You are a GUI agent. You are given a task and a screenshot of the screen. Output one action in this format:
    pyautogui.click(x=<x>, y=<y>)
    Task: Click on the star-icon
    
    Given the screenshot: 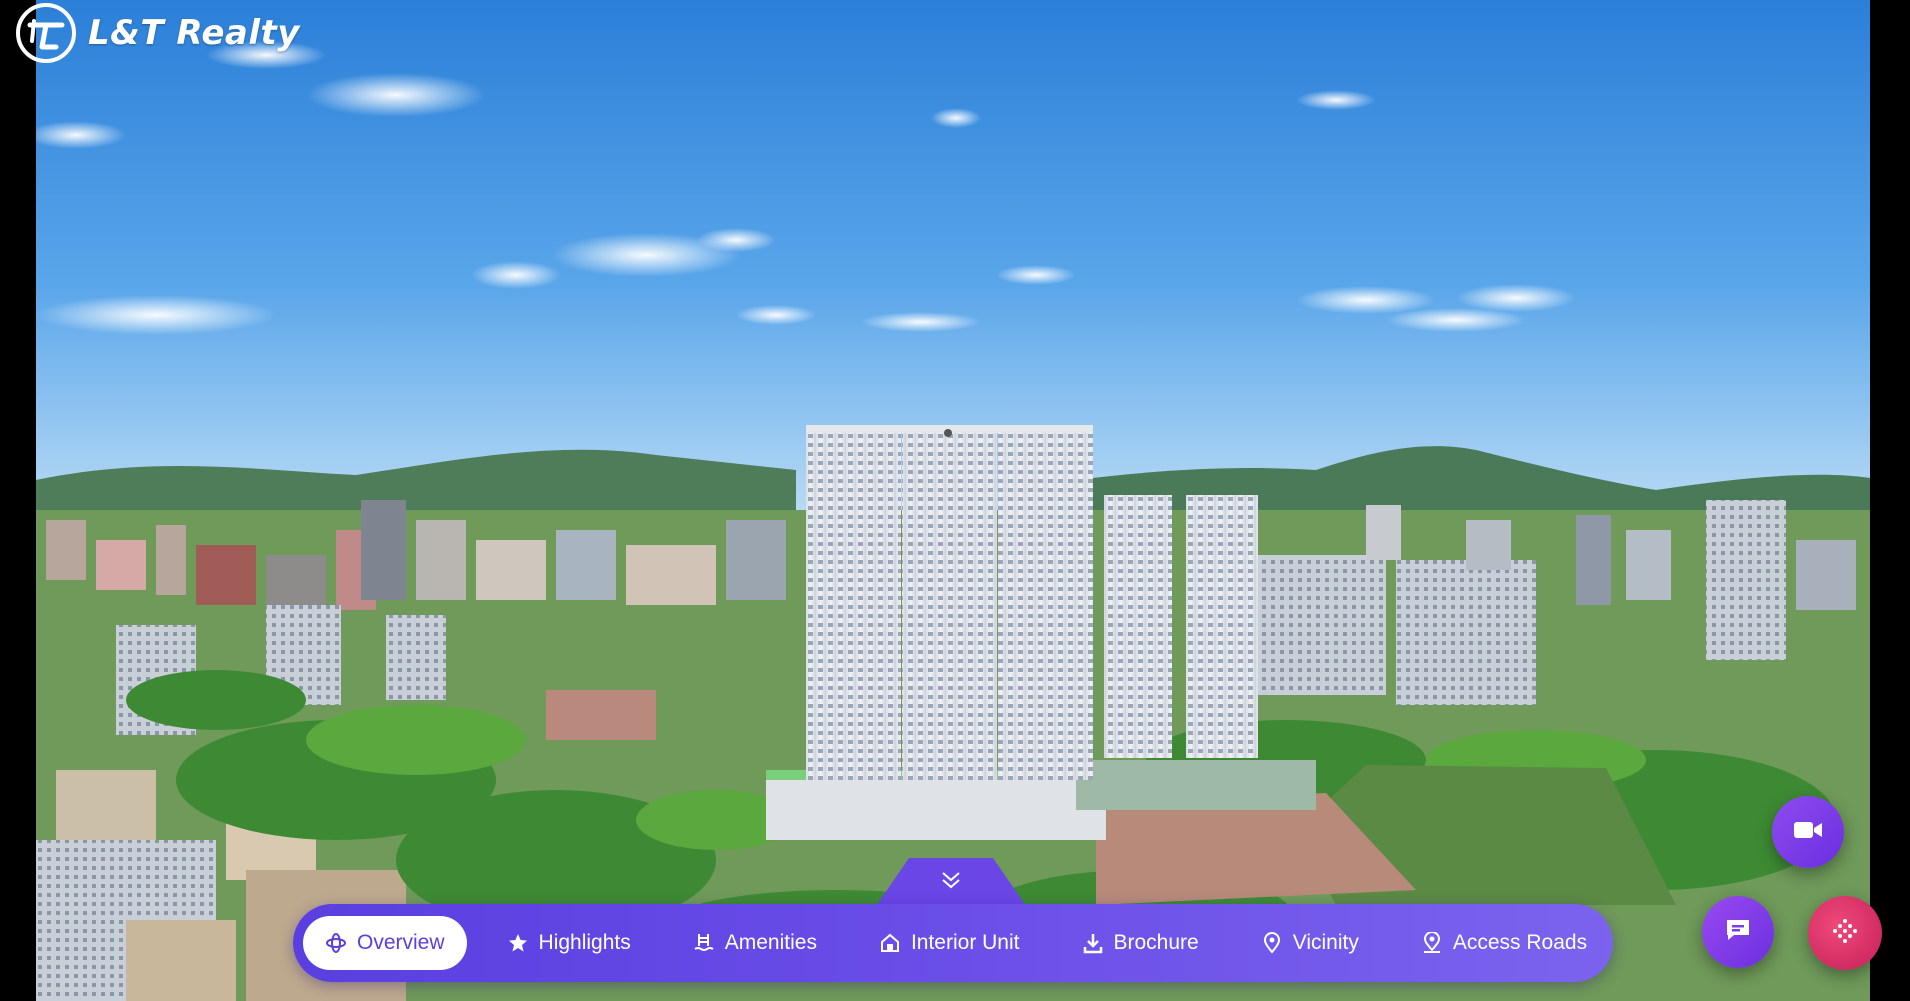 What is the action you would take?
    pyautogui.click(x=518, y=943)
    